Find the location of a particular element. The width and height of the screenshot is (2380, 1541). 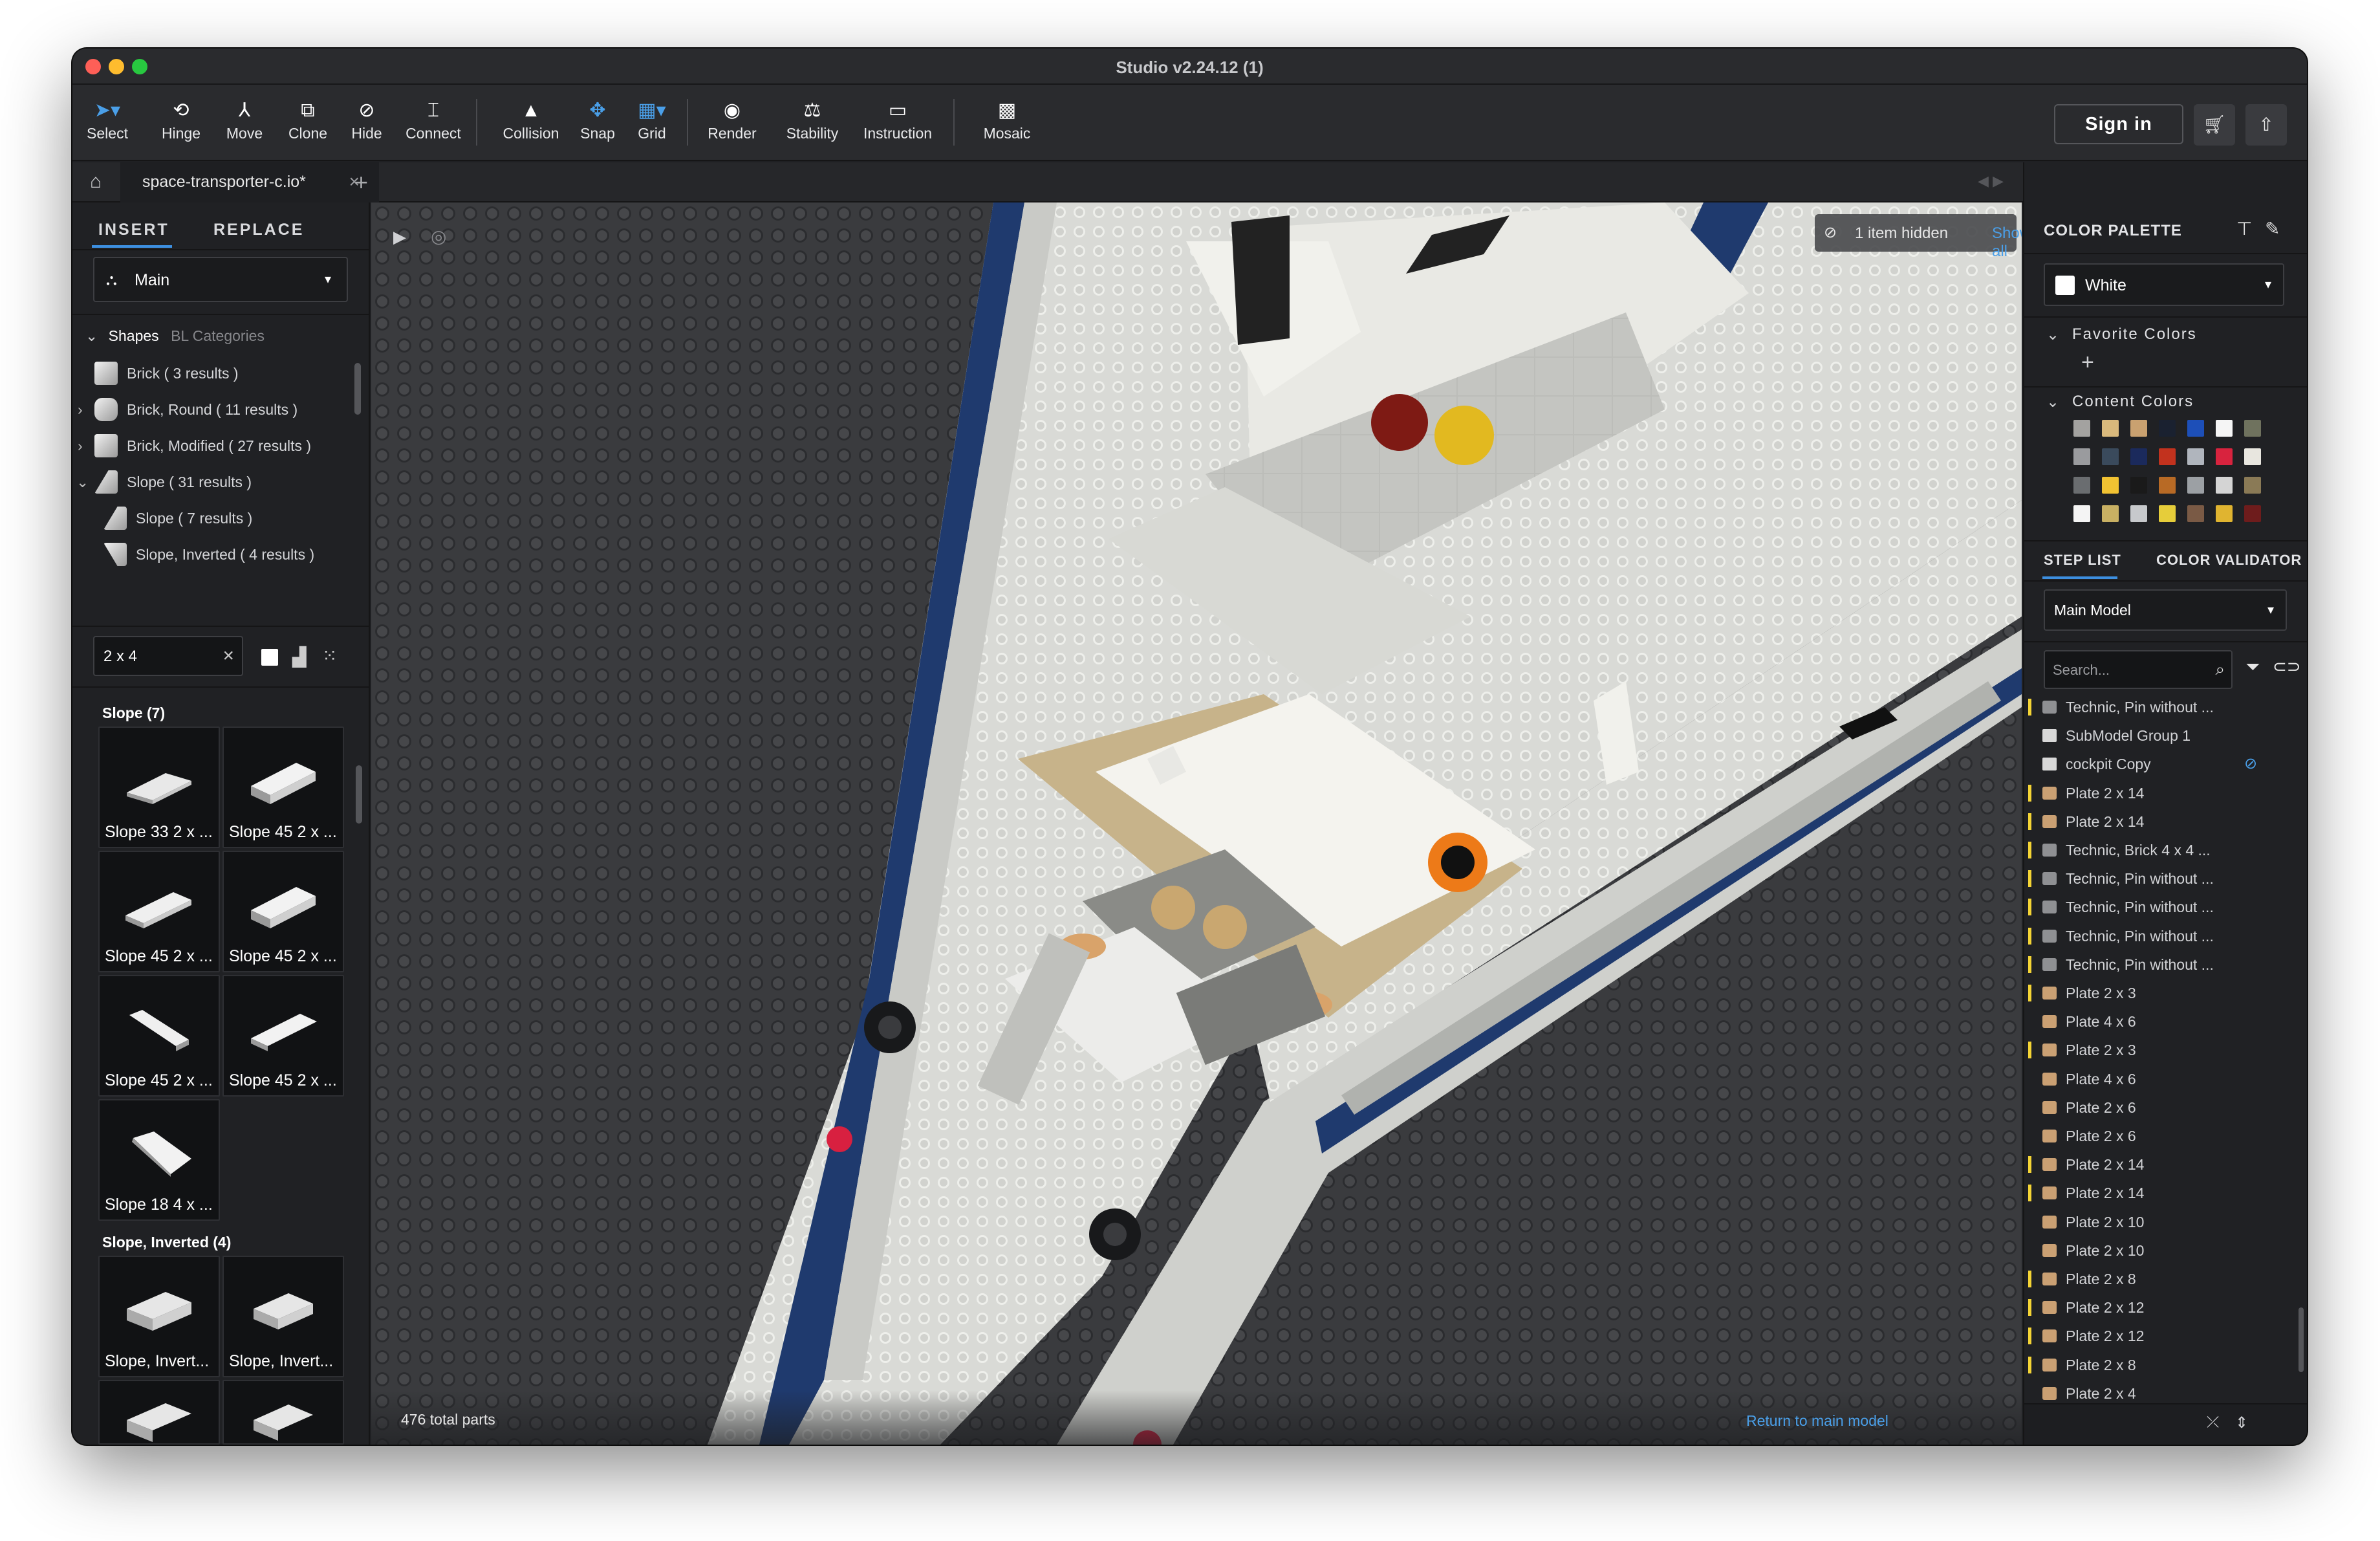

tab-step-list: STEP LIST is located at coordinates (2082, 560).